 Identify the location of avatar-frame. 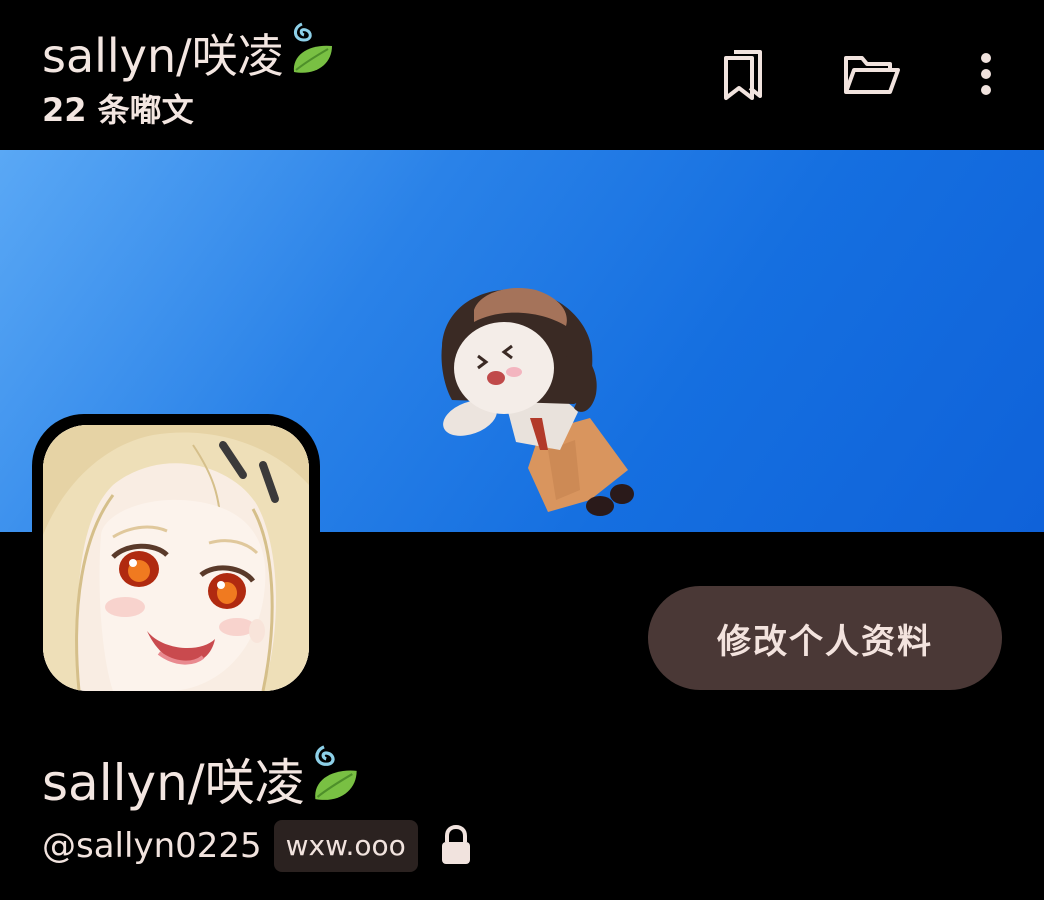
(176, 558).